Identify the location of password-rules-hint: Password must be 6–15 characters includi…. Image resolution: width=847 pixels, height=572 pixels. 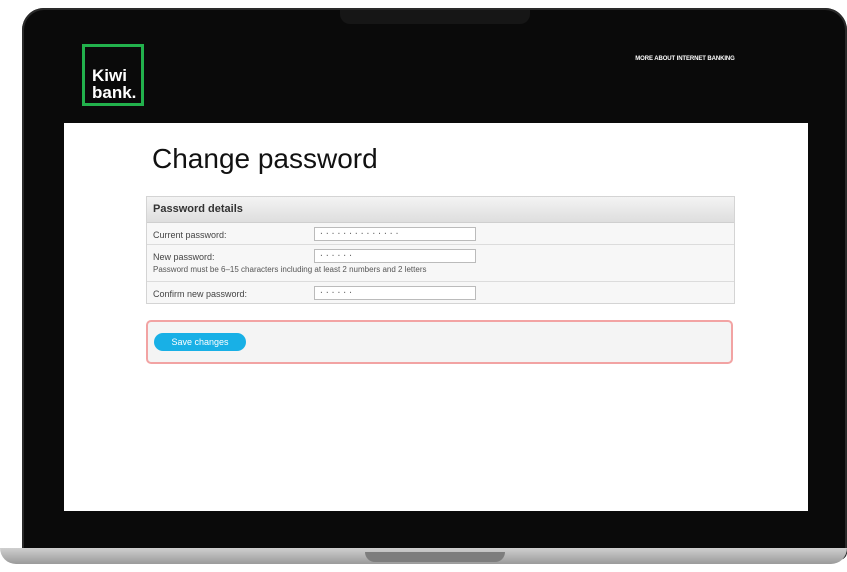
(290, 269).